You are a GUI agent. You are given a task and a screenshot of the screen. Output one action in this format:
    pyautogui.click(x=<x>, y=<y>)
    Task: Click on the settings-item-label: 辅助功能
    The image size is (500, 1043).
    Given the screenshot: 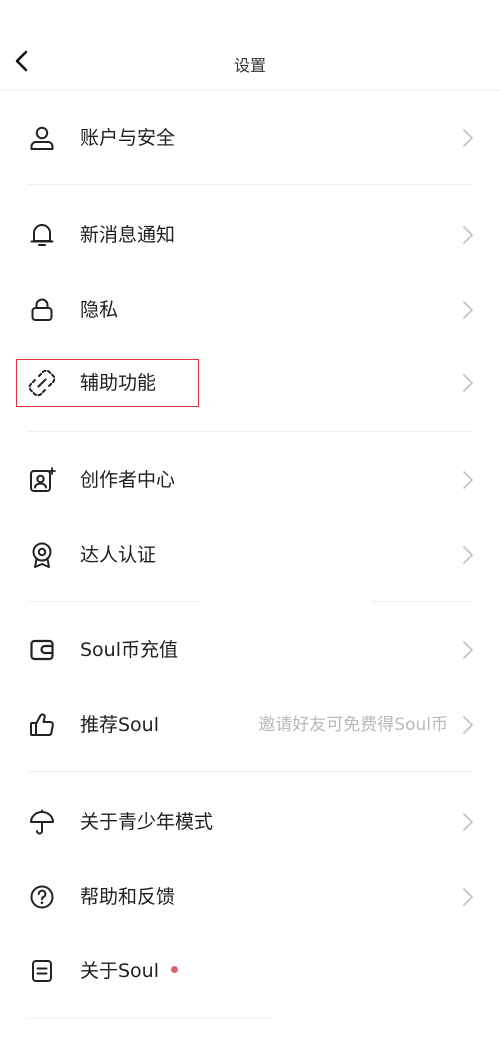 What is the action you would take?
    pyautogui.click(x=118, y=383)
    